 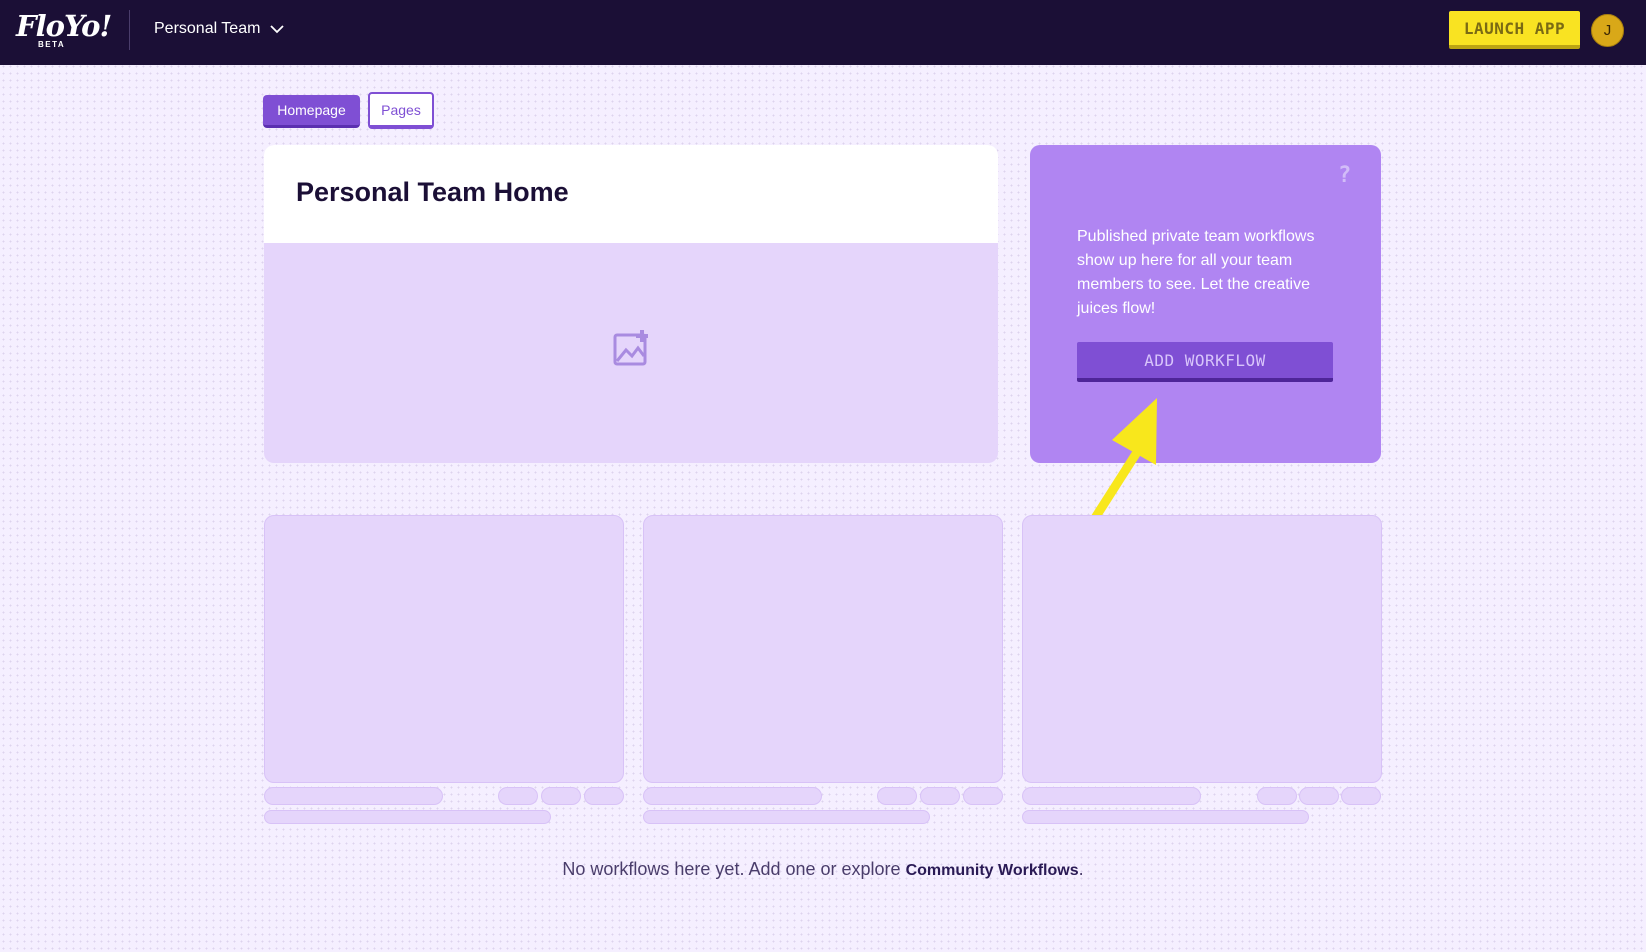 What do you see at coordinates (432, 192) in the screenshot?
I see `page-title: Personal Team Home` at bounding box center [432, 192].